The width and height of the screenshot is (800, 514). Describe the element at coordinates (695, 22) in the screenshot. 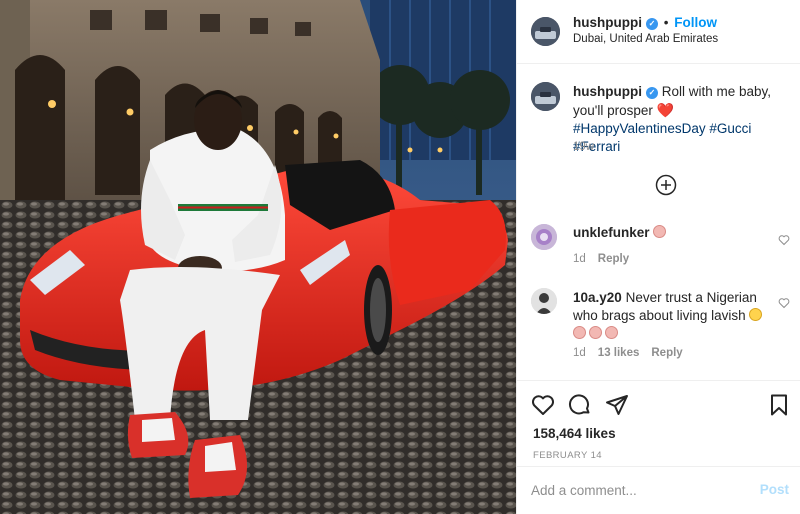

I see `follow-button: Follow` at that location.